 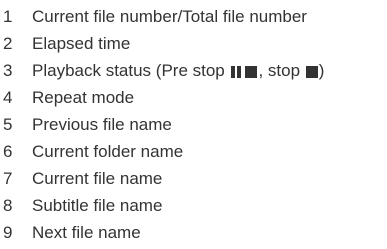 I want to click on legend-text: Next file name, so click(x=86, y=232).